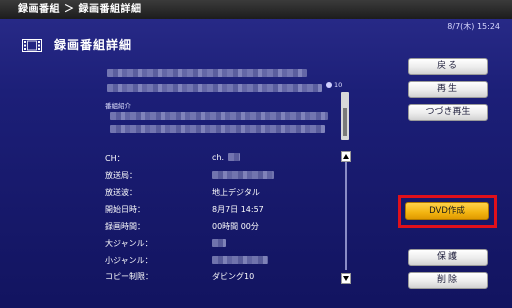  What do you see at coordinates (345, 122) in the screenshot?
I see `description-scrollbar-thumb` at bounding box center [345, 122].